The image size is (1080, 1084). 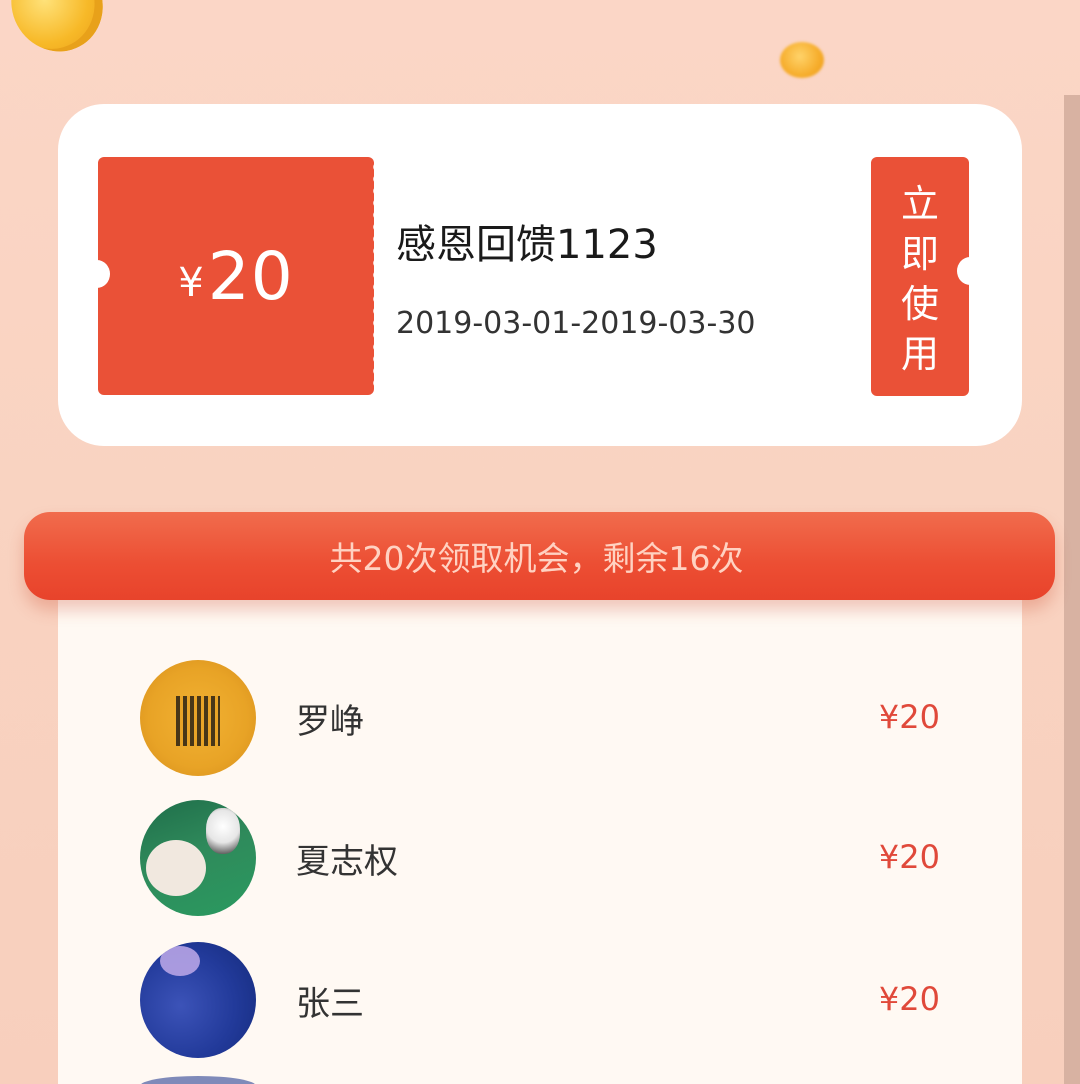 What do you see at coordinates (60, 34) in the screenshot?
I see `gold-coin-decoration` at bounding box center [60, 34].